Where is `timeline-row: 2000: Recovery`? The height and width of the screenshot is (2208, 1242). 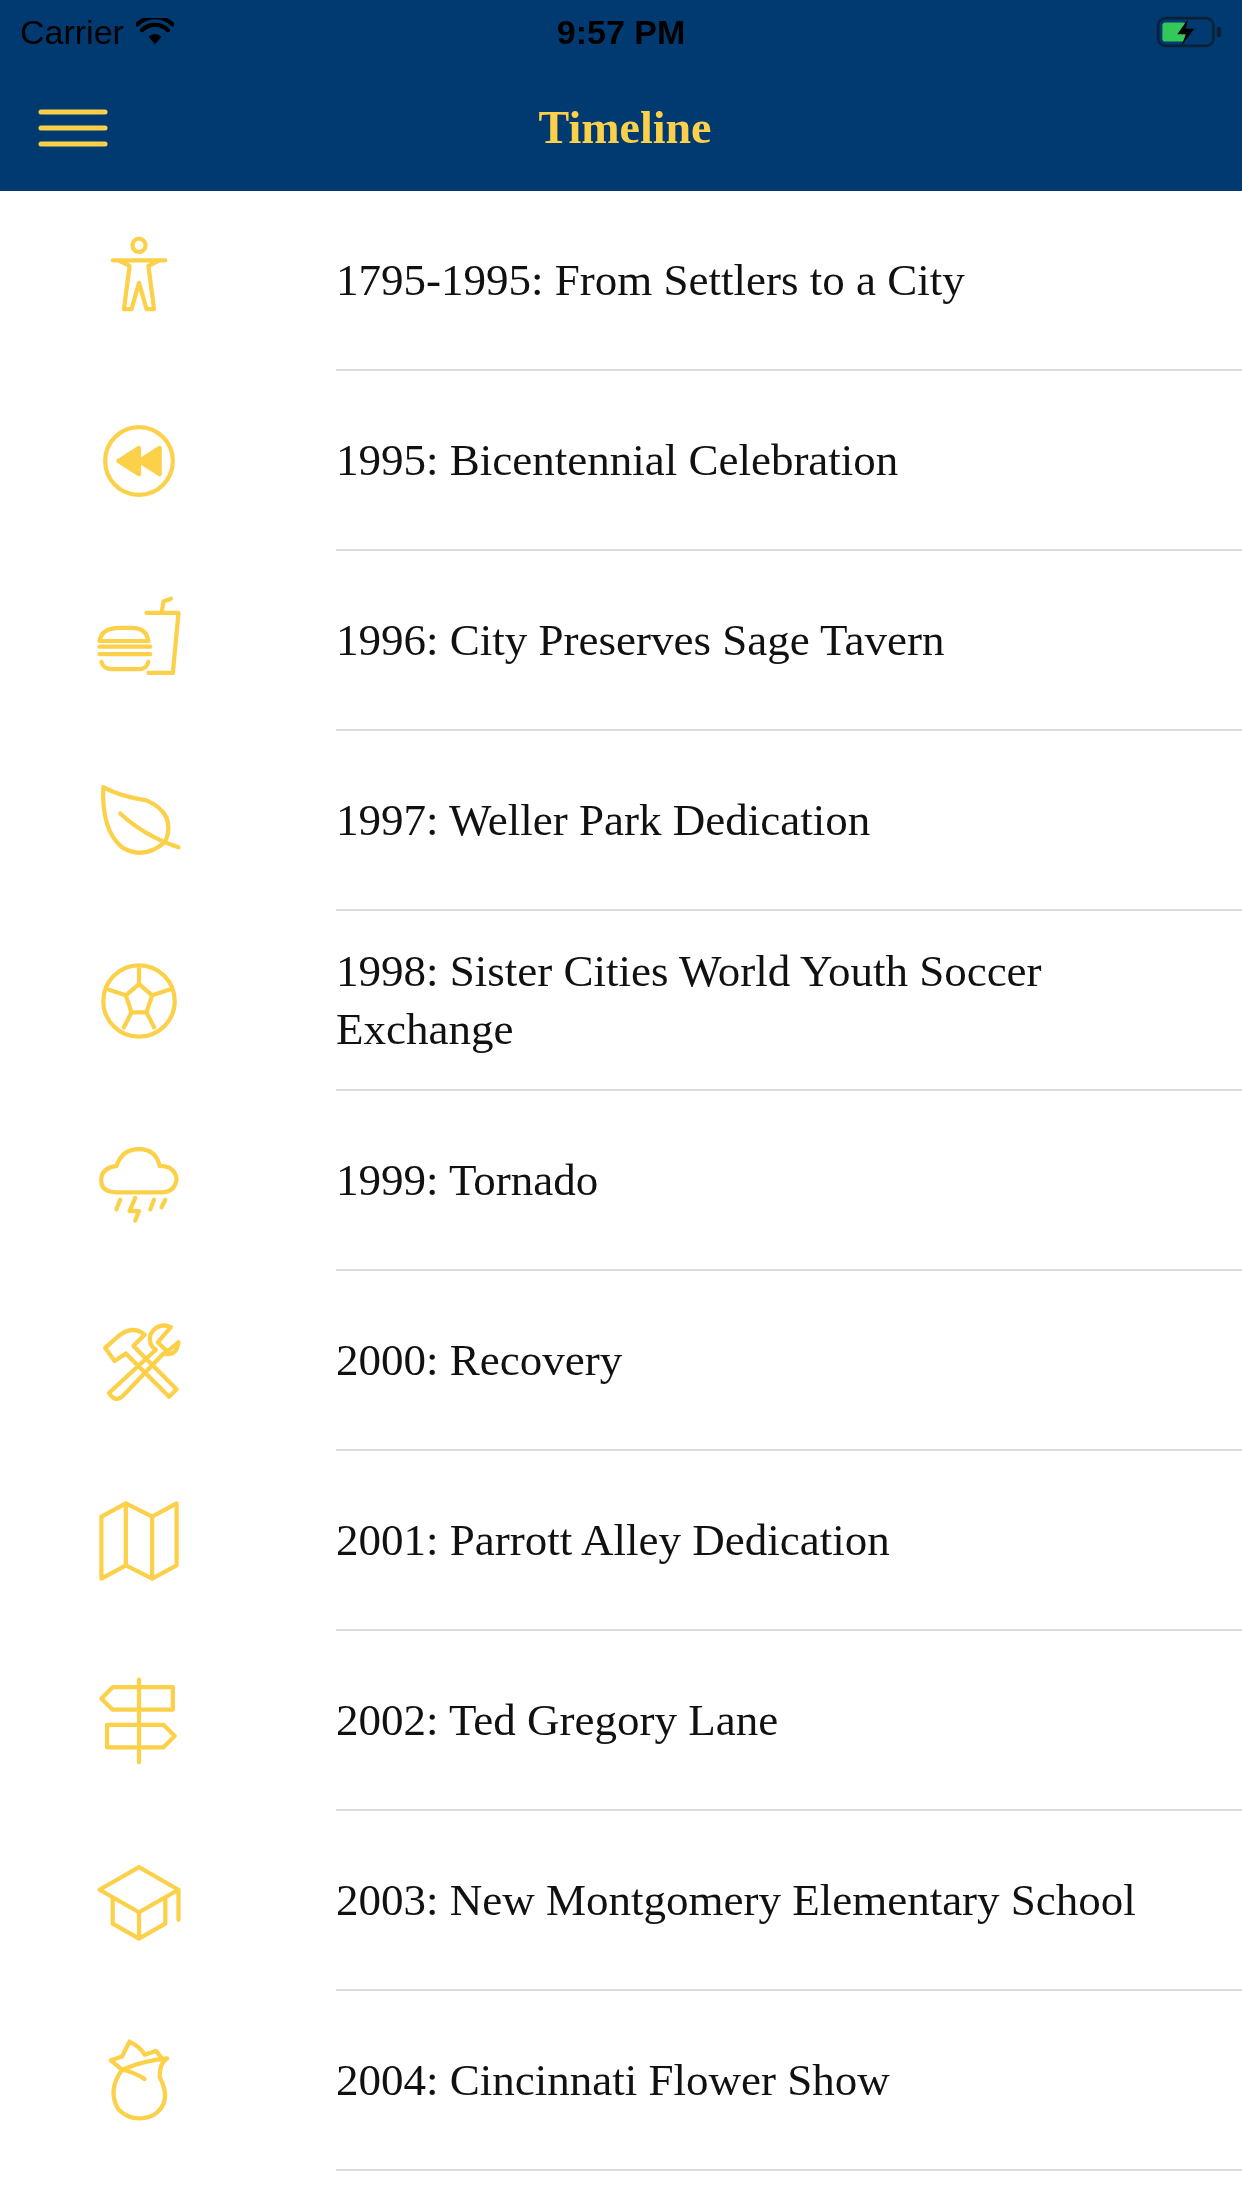
timeline-row: 2000: Recovery is located at coordinates (621, 1361).